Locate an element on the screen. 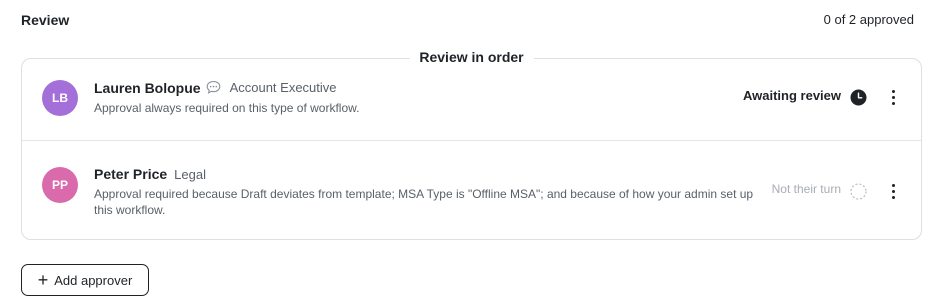 The image size is (938, 304). clock-icon is located at coordinates (858, 97).